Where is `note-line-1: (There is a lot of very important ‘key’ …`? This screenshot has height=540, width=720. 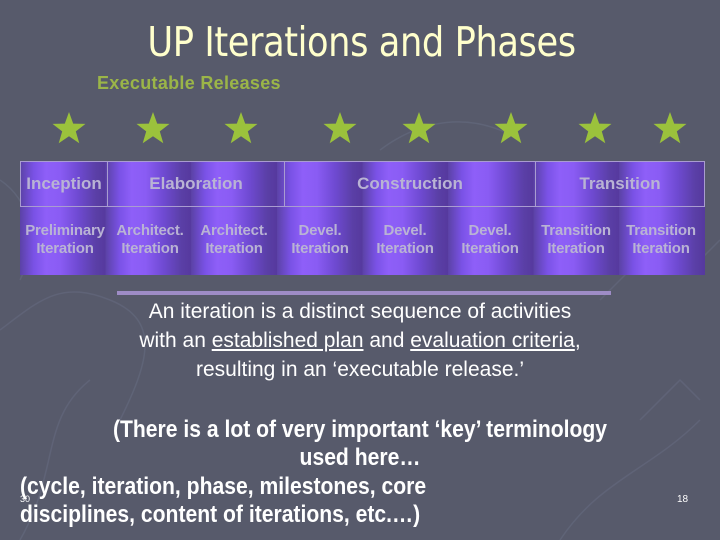
note-line-1: (There is a lot of very important ‘key’ … is located at coordinates (360, 429).